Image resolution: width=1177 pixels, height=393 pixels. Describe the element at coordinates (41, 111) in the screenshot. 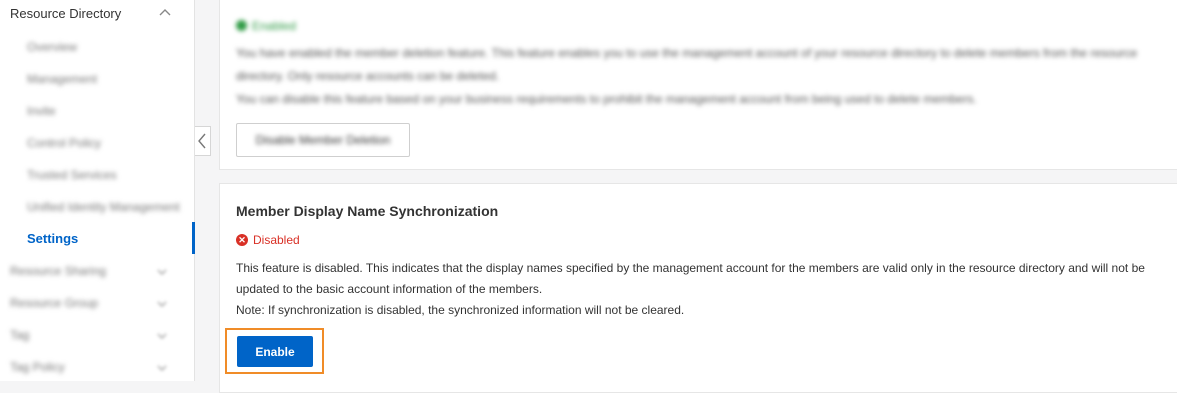

I see `sidebar-item-invite: Invite` at that location.